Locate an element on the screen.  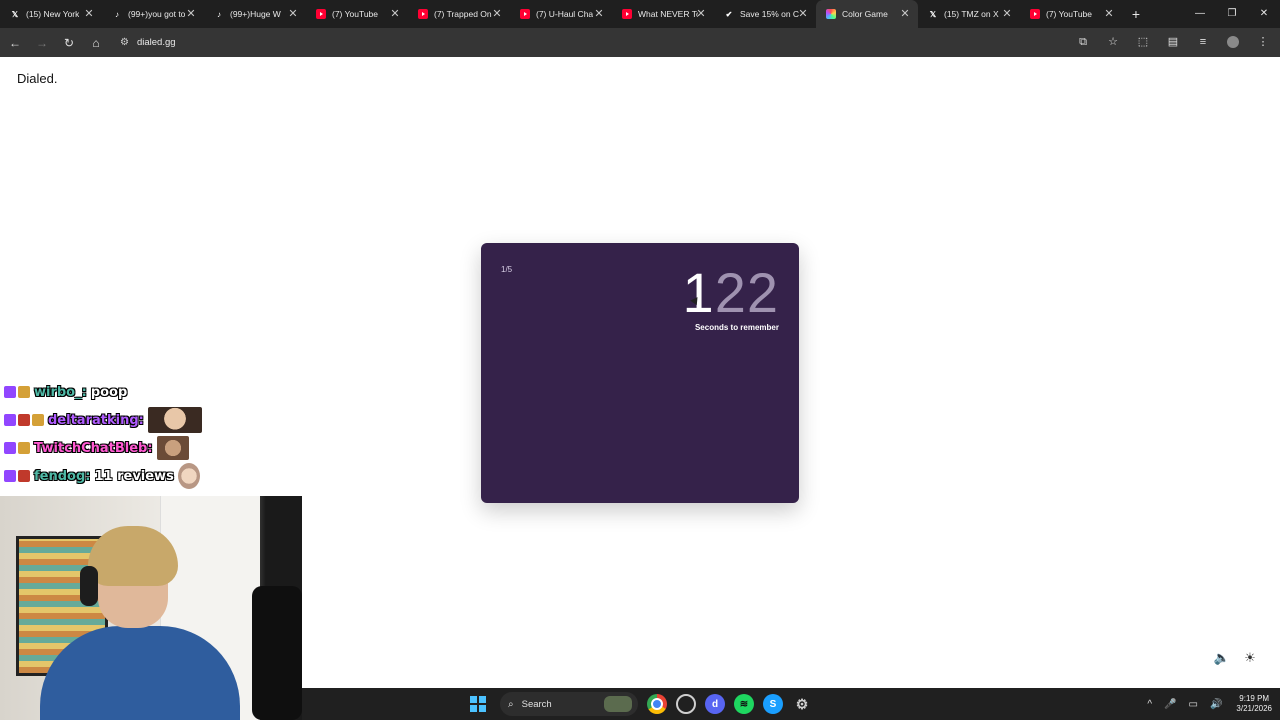
tab-label: (7) Trapped On is located at coordinates (463, 14).